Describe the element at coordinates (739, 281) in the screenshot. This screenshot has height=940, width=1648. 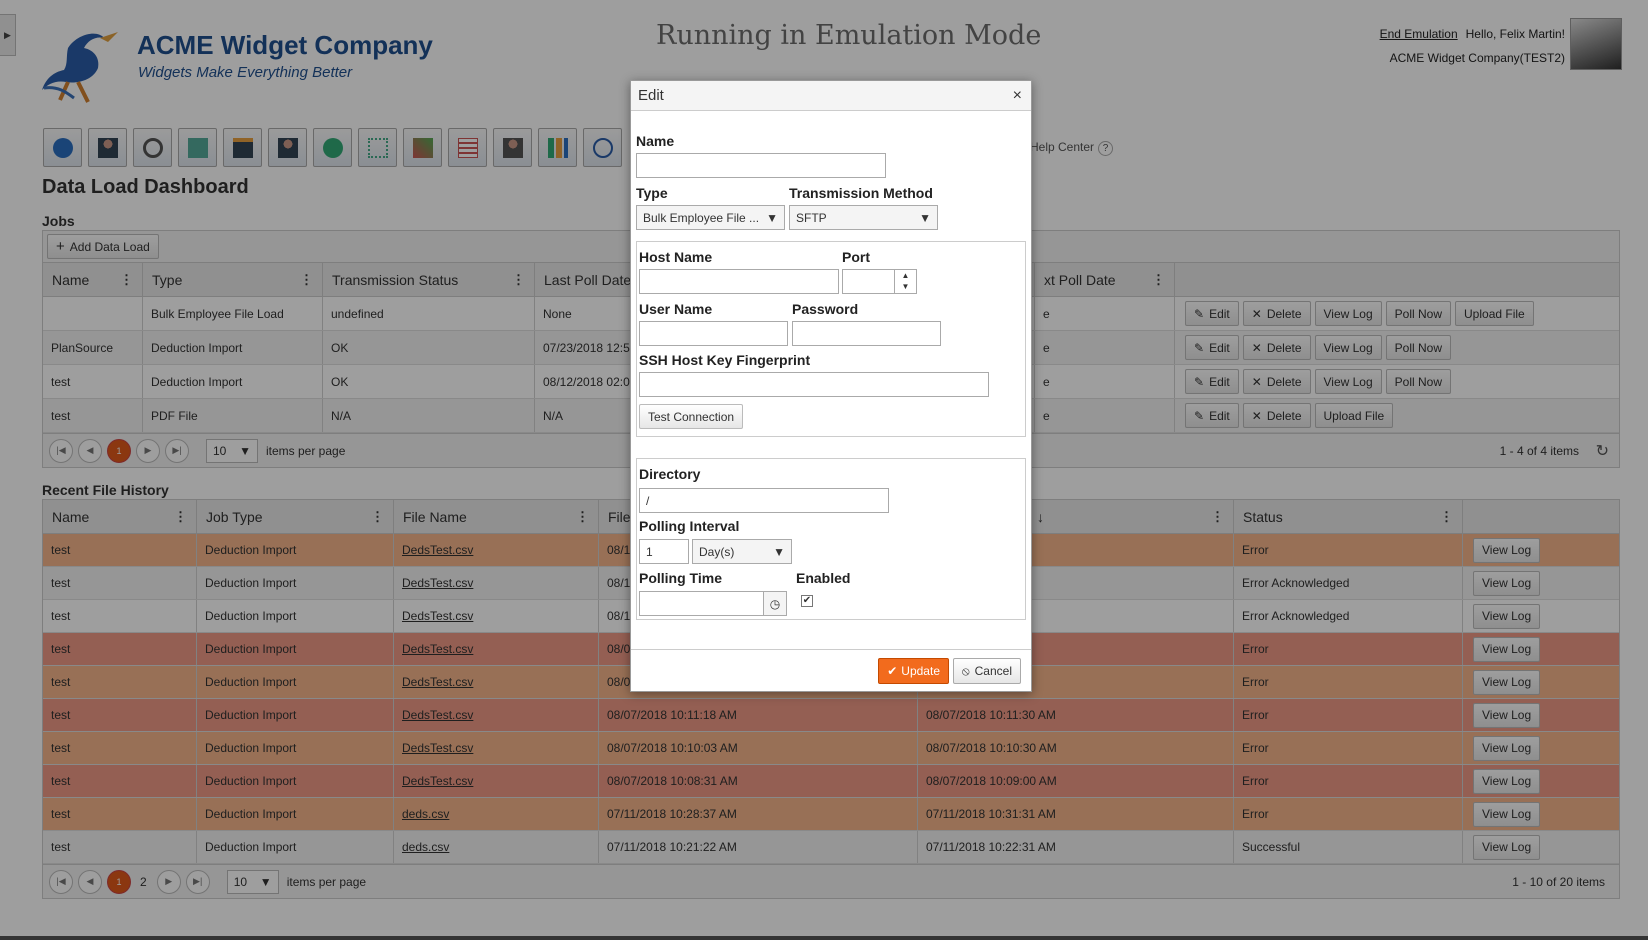
I see `host-field` at that location.